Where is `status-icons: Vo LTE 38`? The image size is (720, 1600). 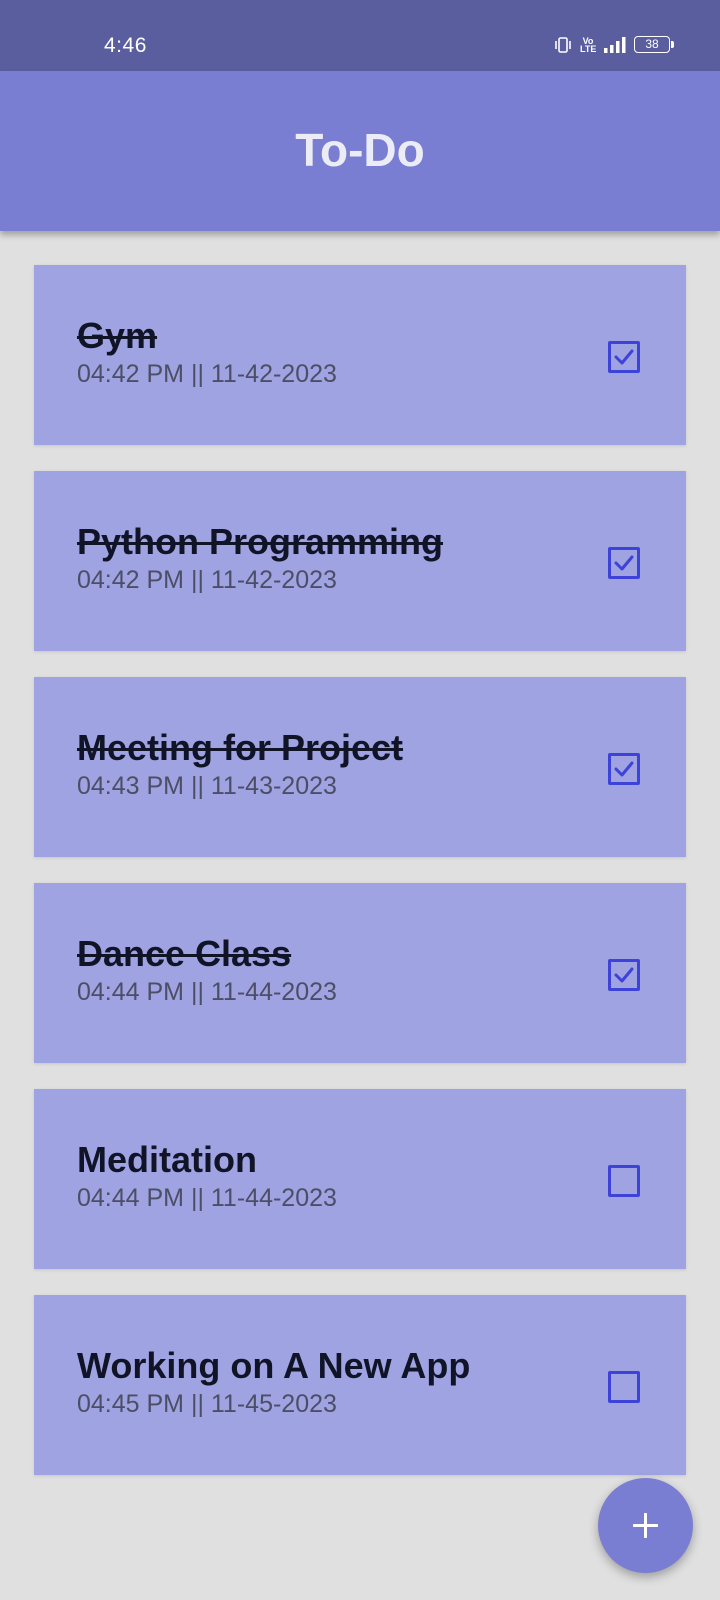
status-icons: Vo LTE 38 is located at coordinates (614, 44).